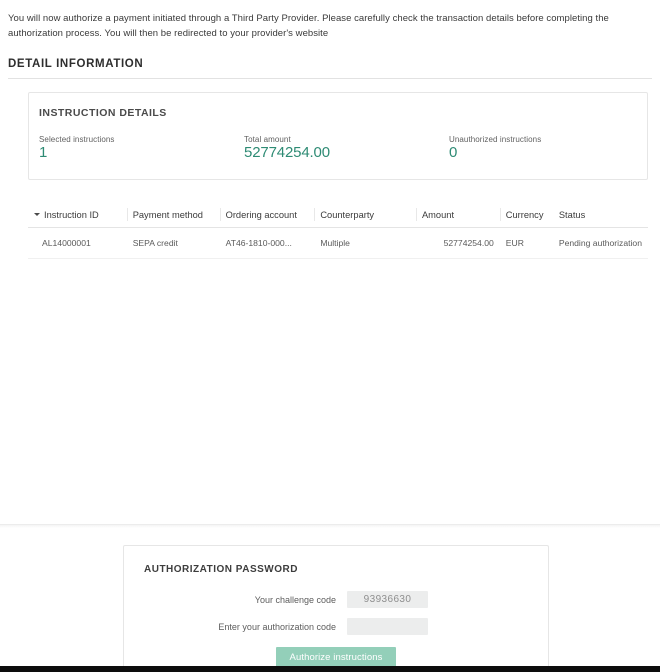 This screenshot has width=660, height=672. Describe the element at coordinates (387, 626) in the screenshot. I see `authorization-code-input` at that location.